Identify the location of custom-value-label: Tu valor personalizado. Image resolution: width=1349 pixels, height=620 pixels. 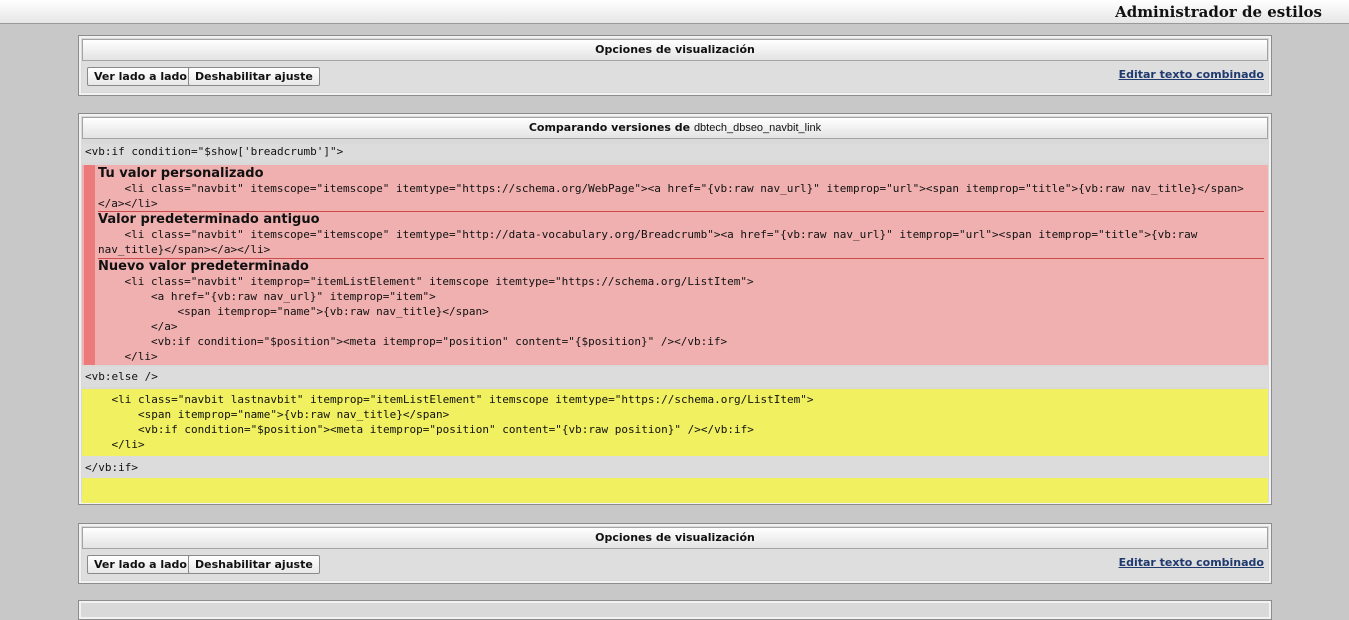
(181, 173).